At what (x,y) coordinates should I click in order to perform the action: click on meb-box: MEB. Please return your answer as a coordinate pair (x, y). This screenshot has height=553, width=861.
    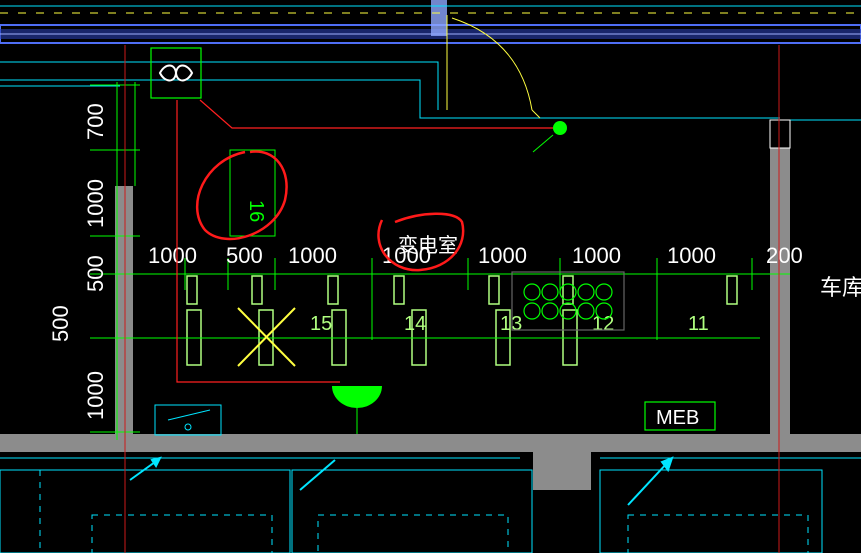
    Looking at the image, I should click on (680, 416).